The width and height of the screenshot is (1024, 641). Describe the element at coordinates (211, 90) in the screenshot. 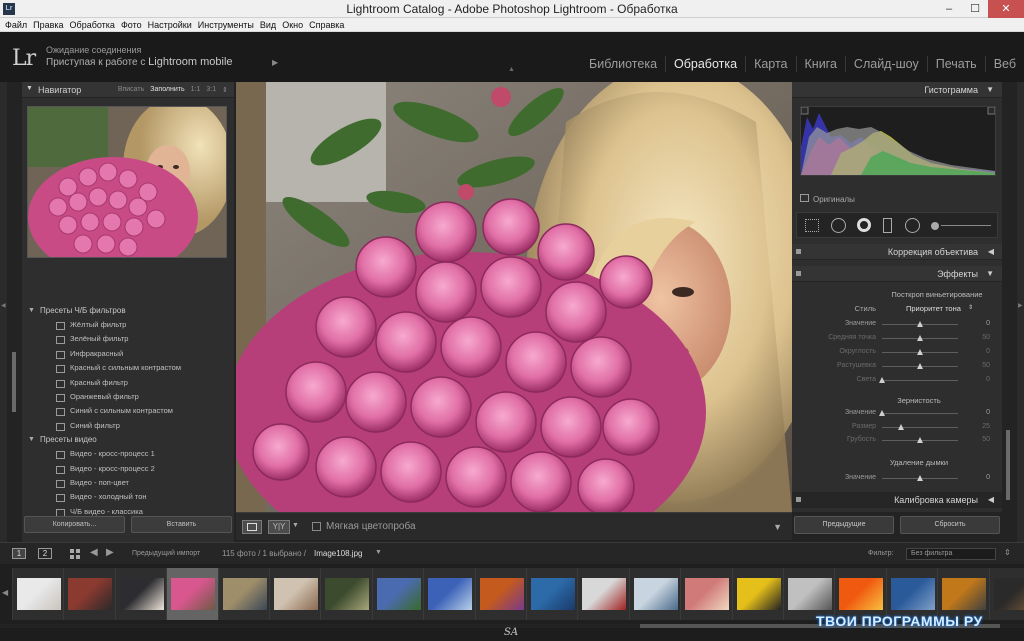

I see `nav-3-1: 3:1` at that location.